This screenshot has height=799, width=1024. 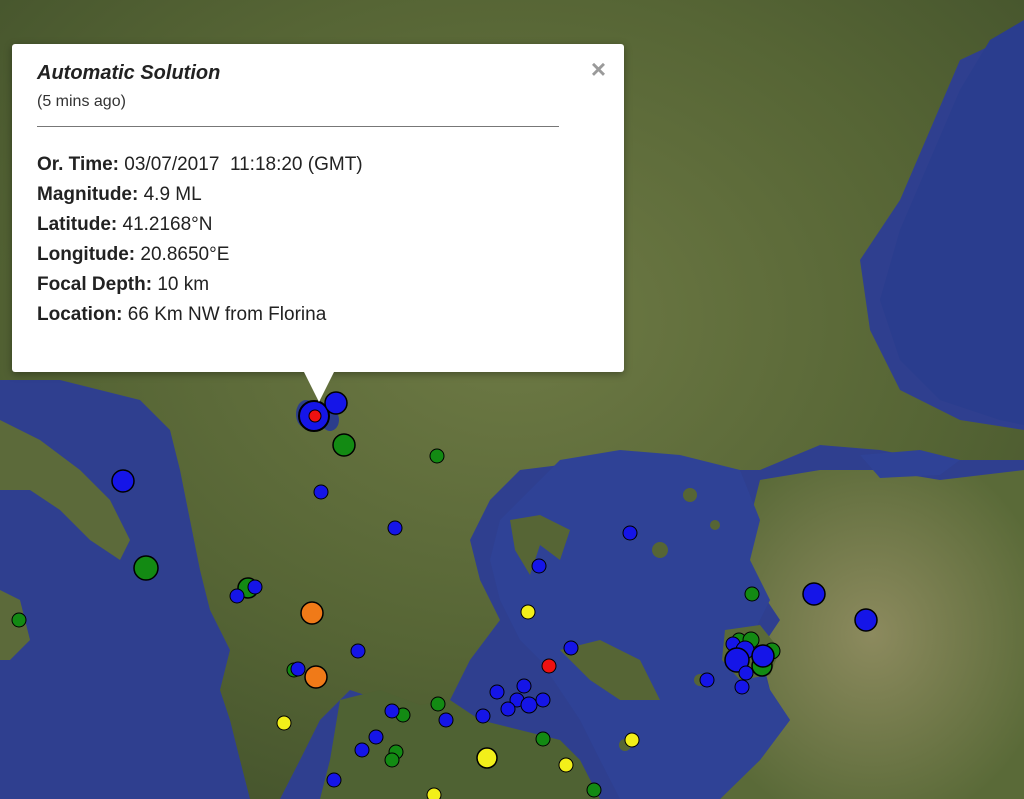 I want to click on field-value: 20.8650°E, so click(x=182, y=254).